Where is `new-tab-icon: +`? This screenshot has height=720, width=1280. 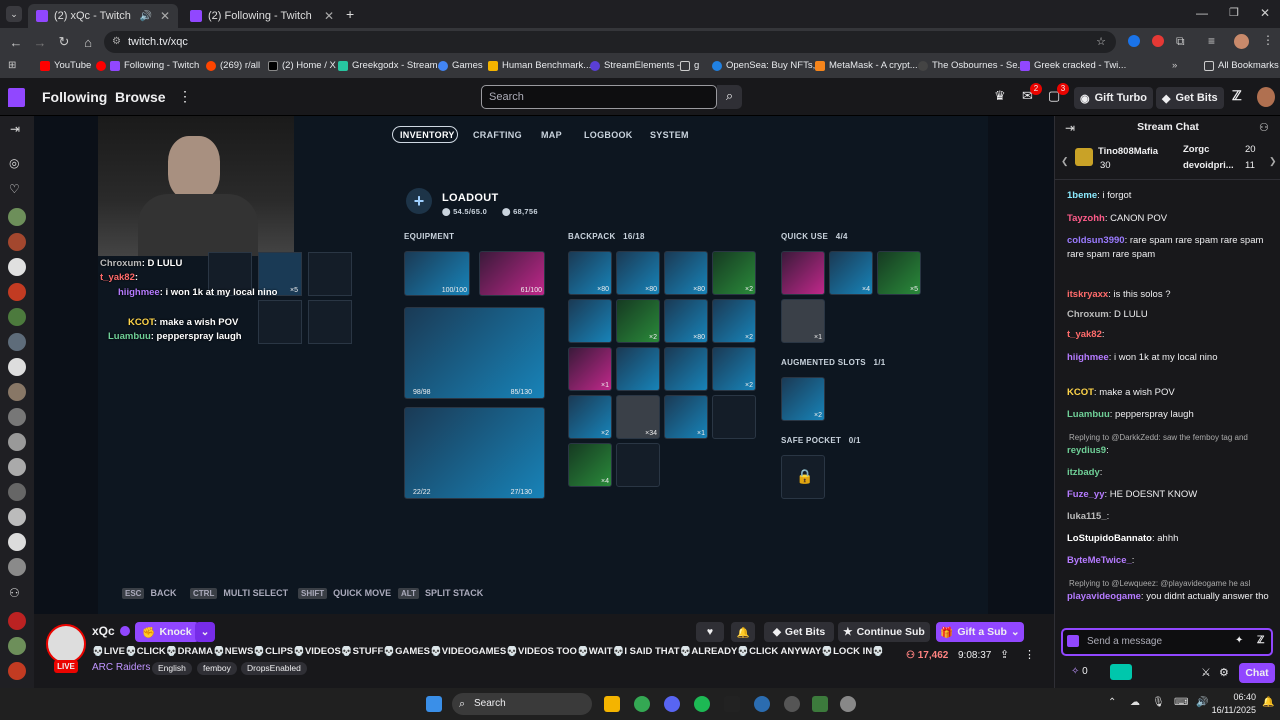
new-tab-icon: + is located at coordinates (350, 14).